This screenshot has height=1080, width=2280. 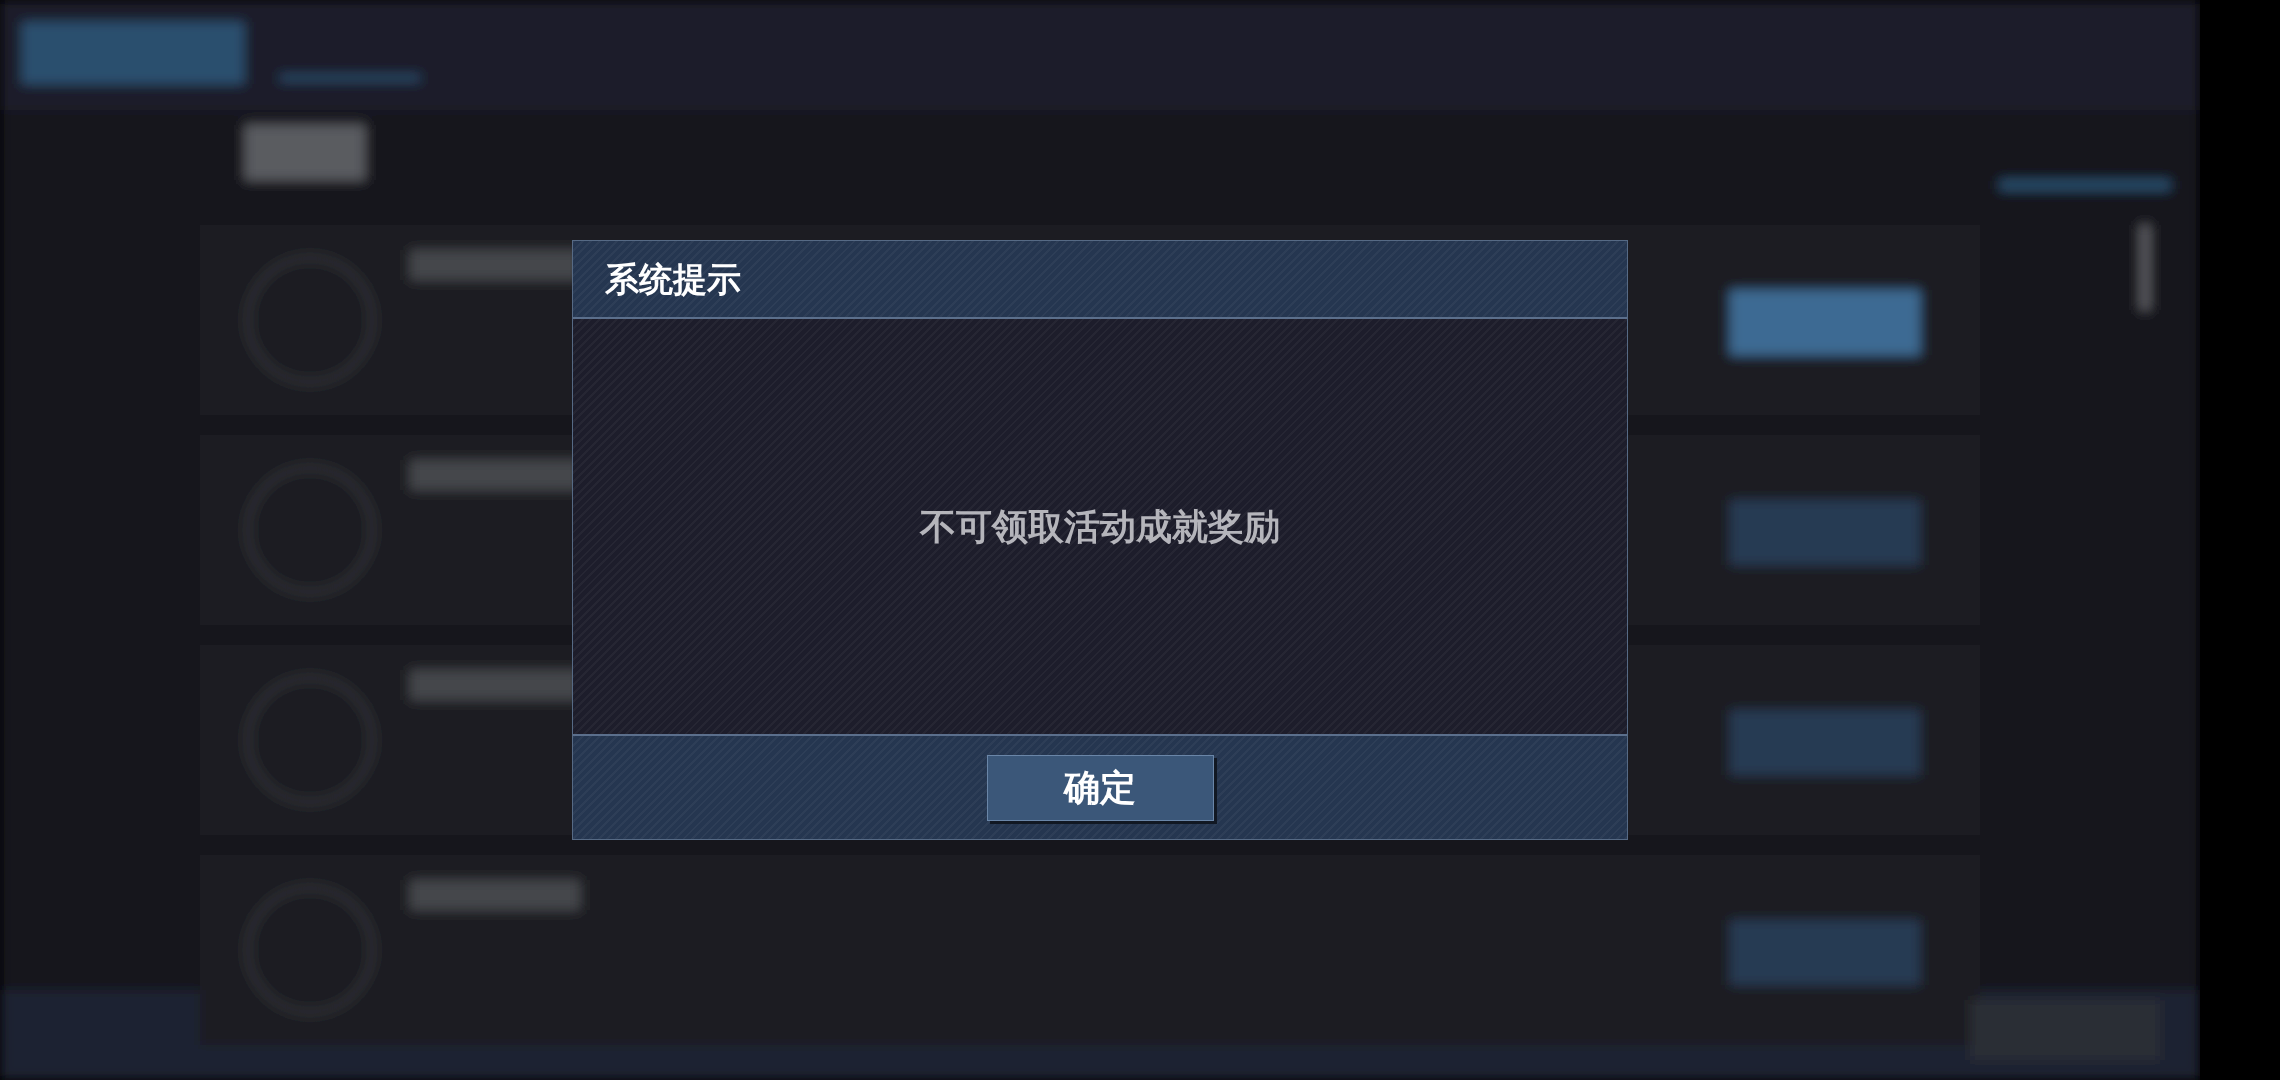 What do you see at coordinates (1100, 787) in the screenshot?
I see `confirm-button: 确定` at bounding box center [1100, 787].